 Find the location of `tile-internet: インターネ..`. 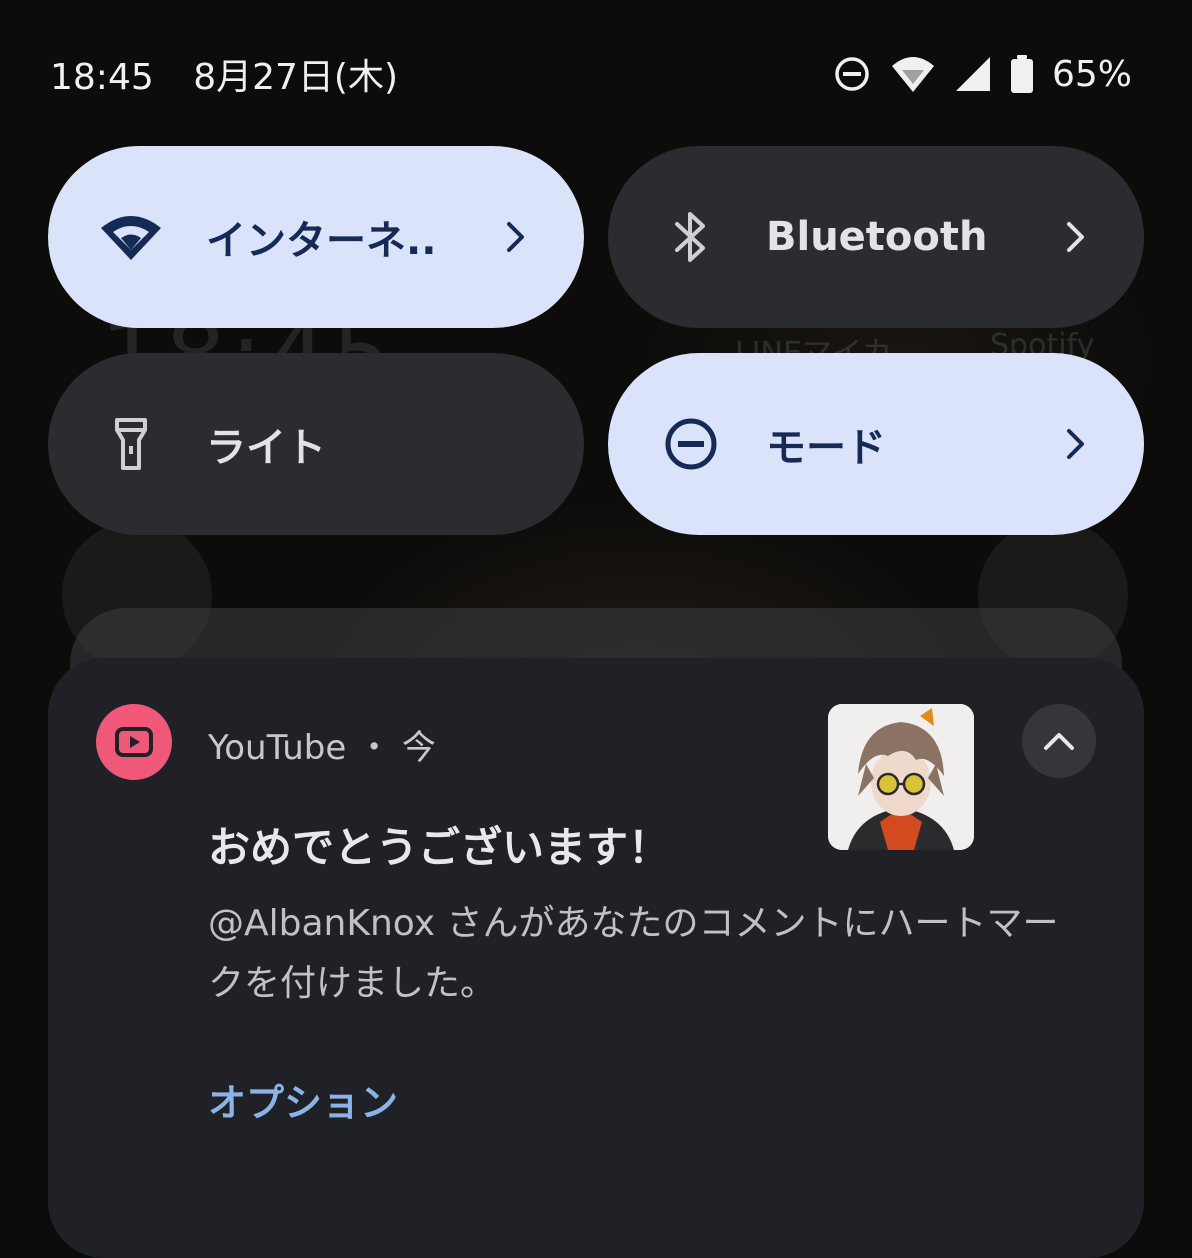

tile-internet: インターネ.. is located at coordinates (316, 237).